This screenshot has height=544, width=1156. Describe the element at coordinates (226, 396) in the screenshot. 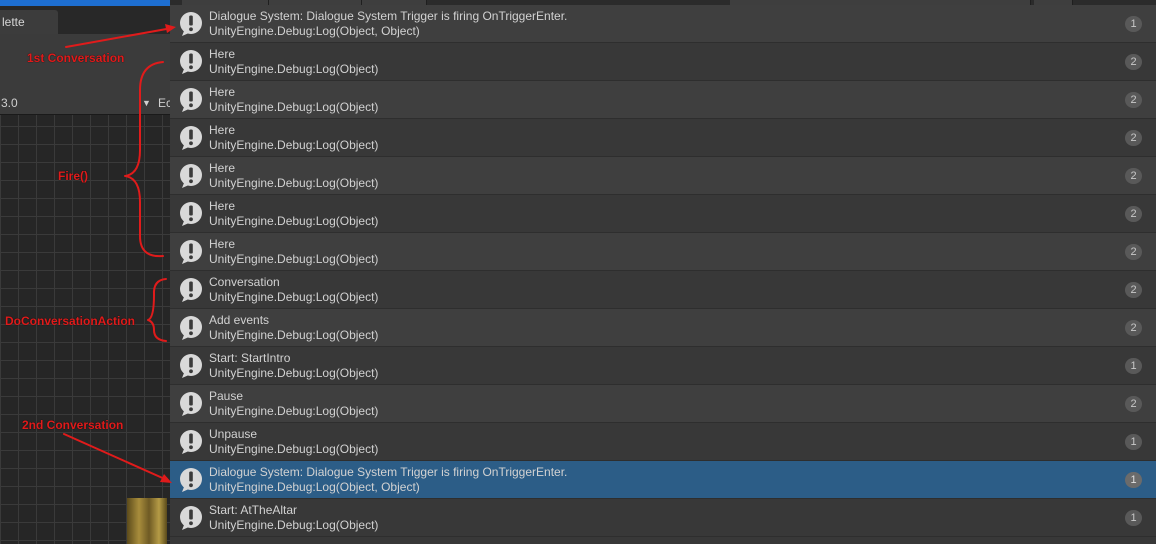

I see `log-message: Pause` at that location.